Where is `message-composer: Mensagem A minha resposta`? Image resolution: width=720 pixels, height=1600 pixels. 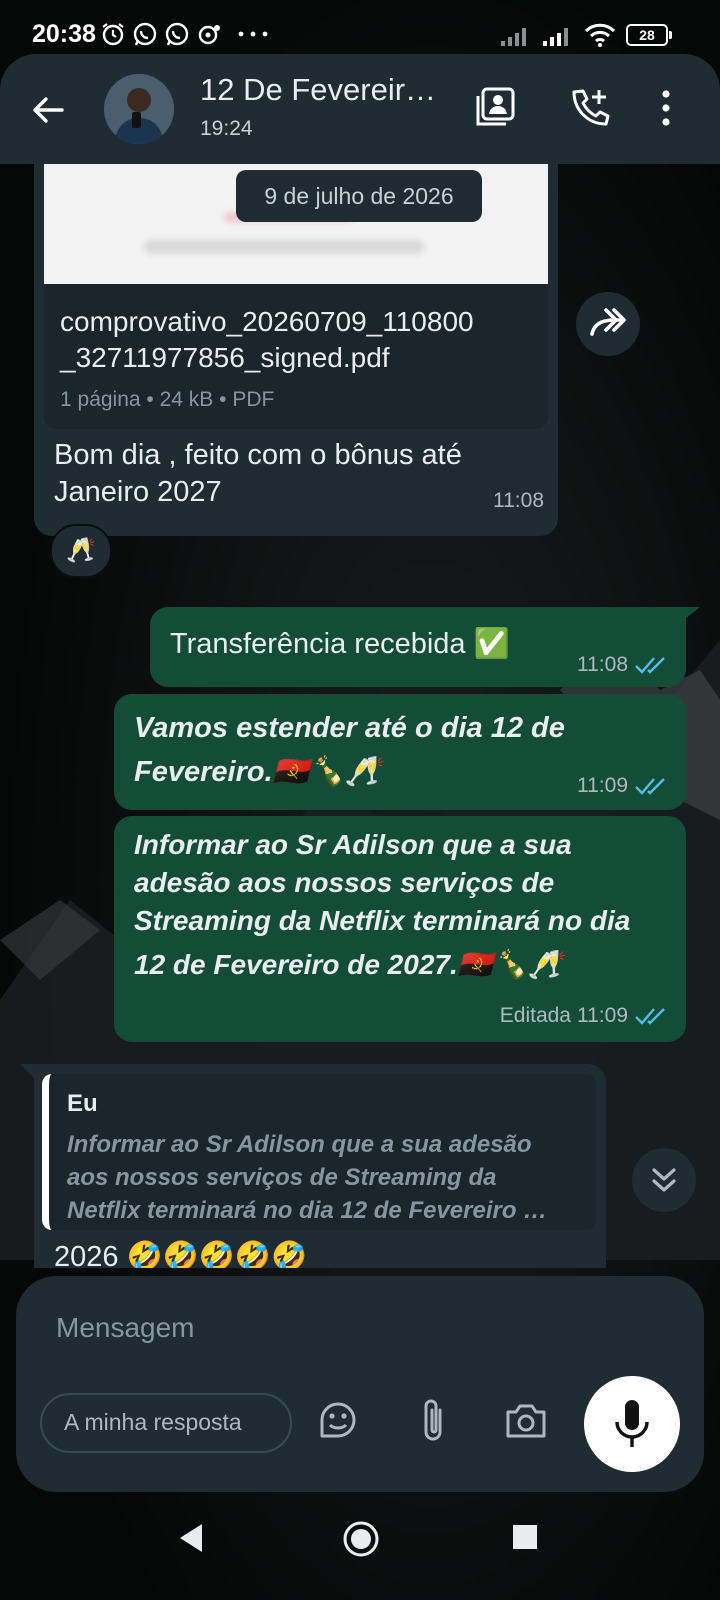
message-composer: Mensagem A minha resposta is located at coordinates (360, 1384).